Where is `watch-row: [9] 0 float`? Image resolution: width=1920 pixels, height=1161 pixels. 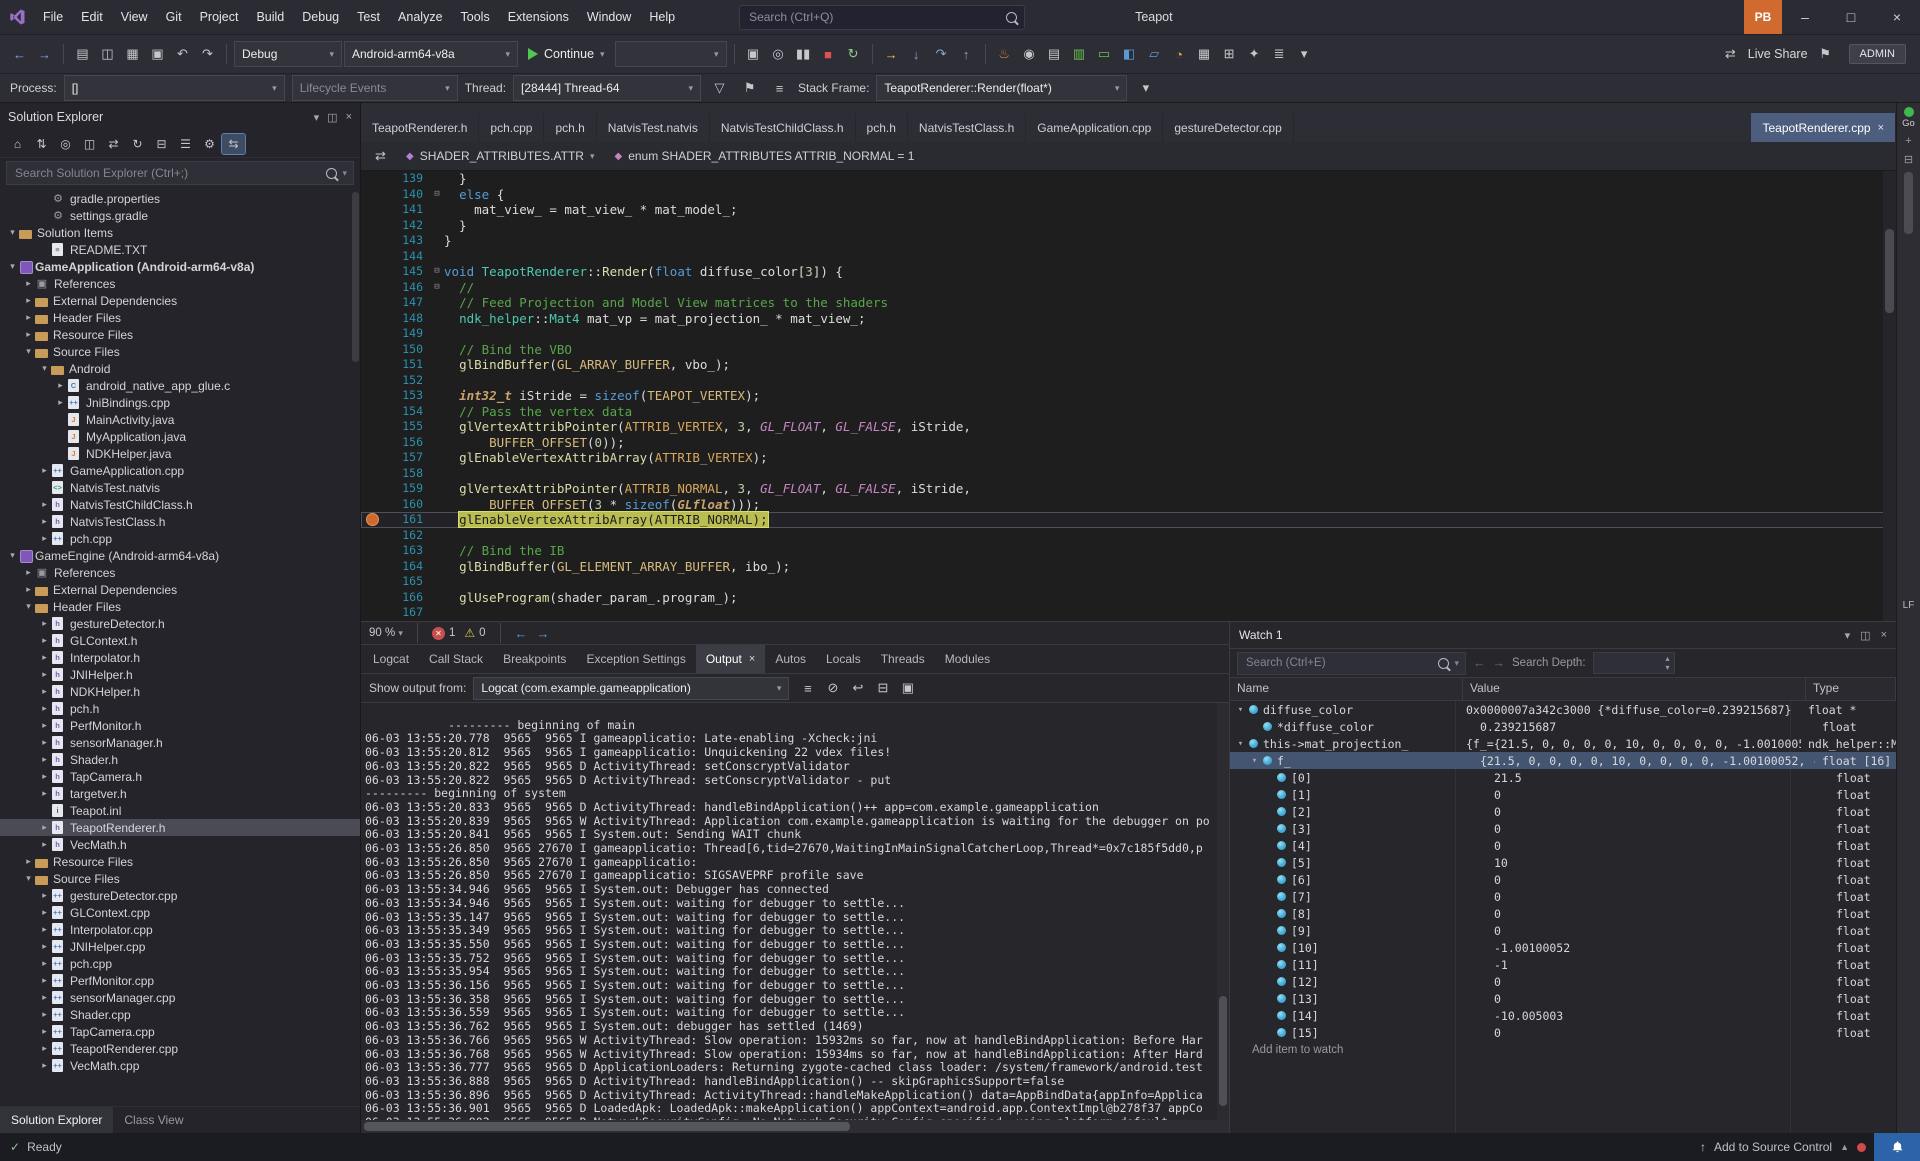 watch-row: [9] 0 float is located at coordinates (1563, 930).